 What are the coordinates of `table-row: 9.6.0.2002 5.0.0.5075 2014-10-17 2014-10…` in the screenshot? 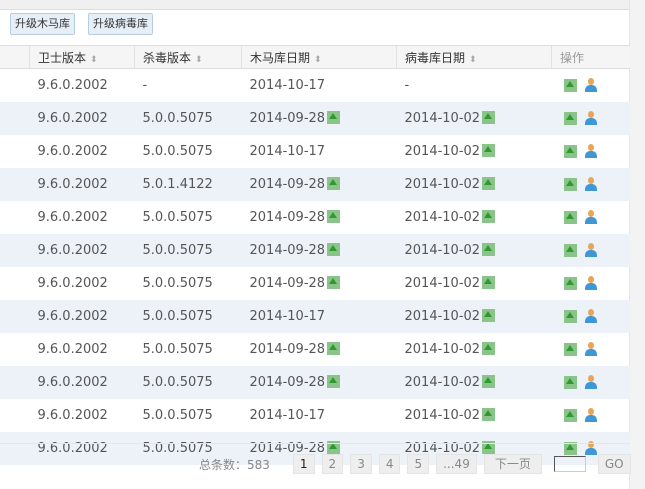 It's located at (315, 415).